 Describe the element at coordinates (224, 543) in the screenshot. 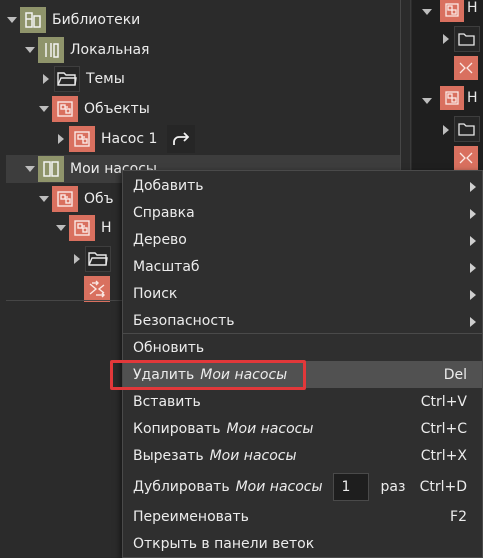

I see `menu-item-label: Открыть в панели веток` at that location.